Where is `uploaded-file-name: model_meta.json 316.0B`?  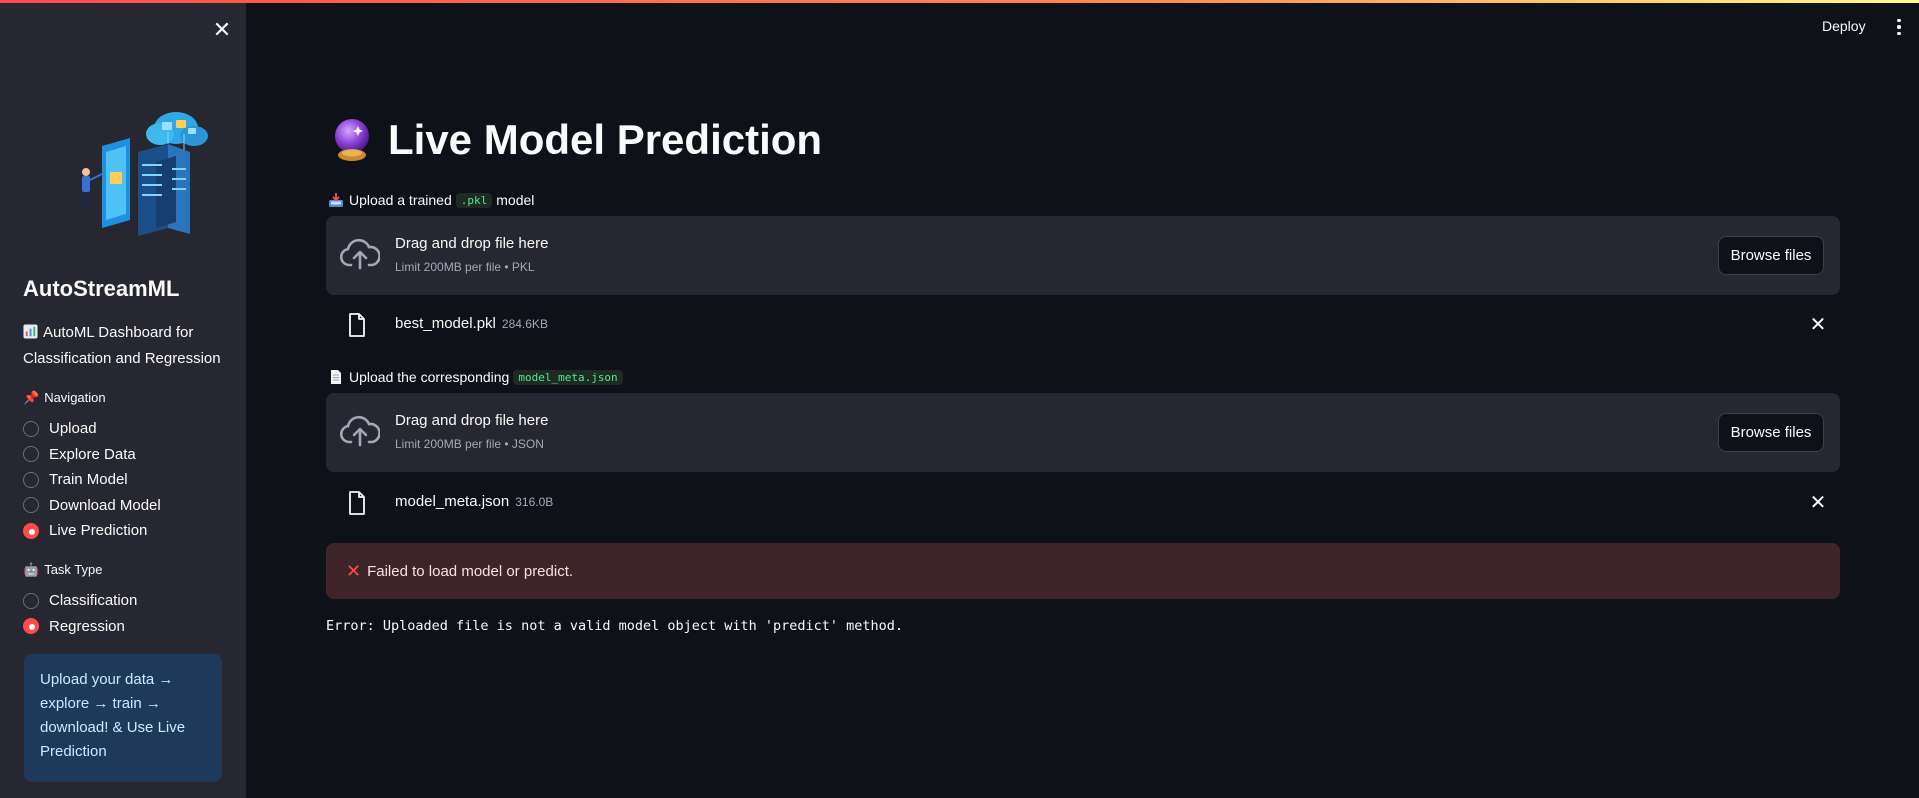
uploaded-file-name: model_meta.json 316.0B is located at coordinates (474, 501).